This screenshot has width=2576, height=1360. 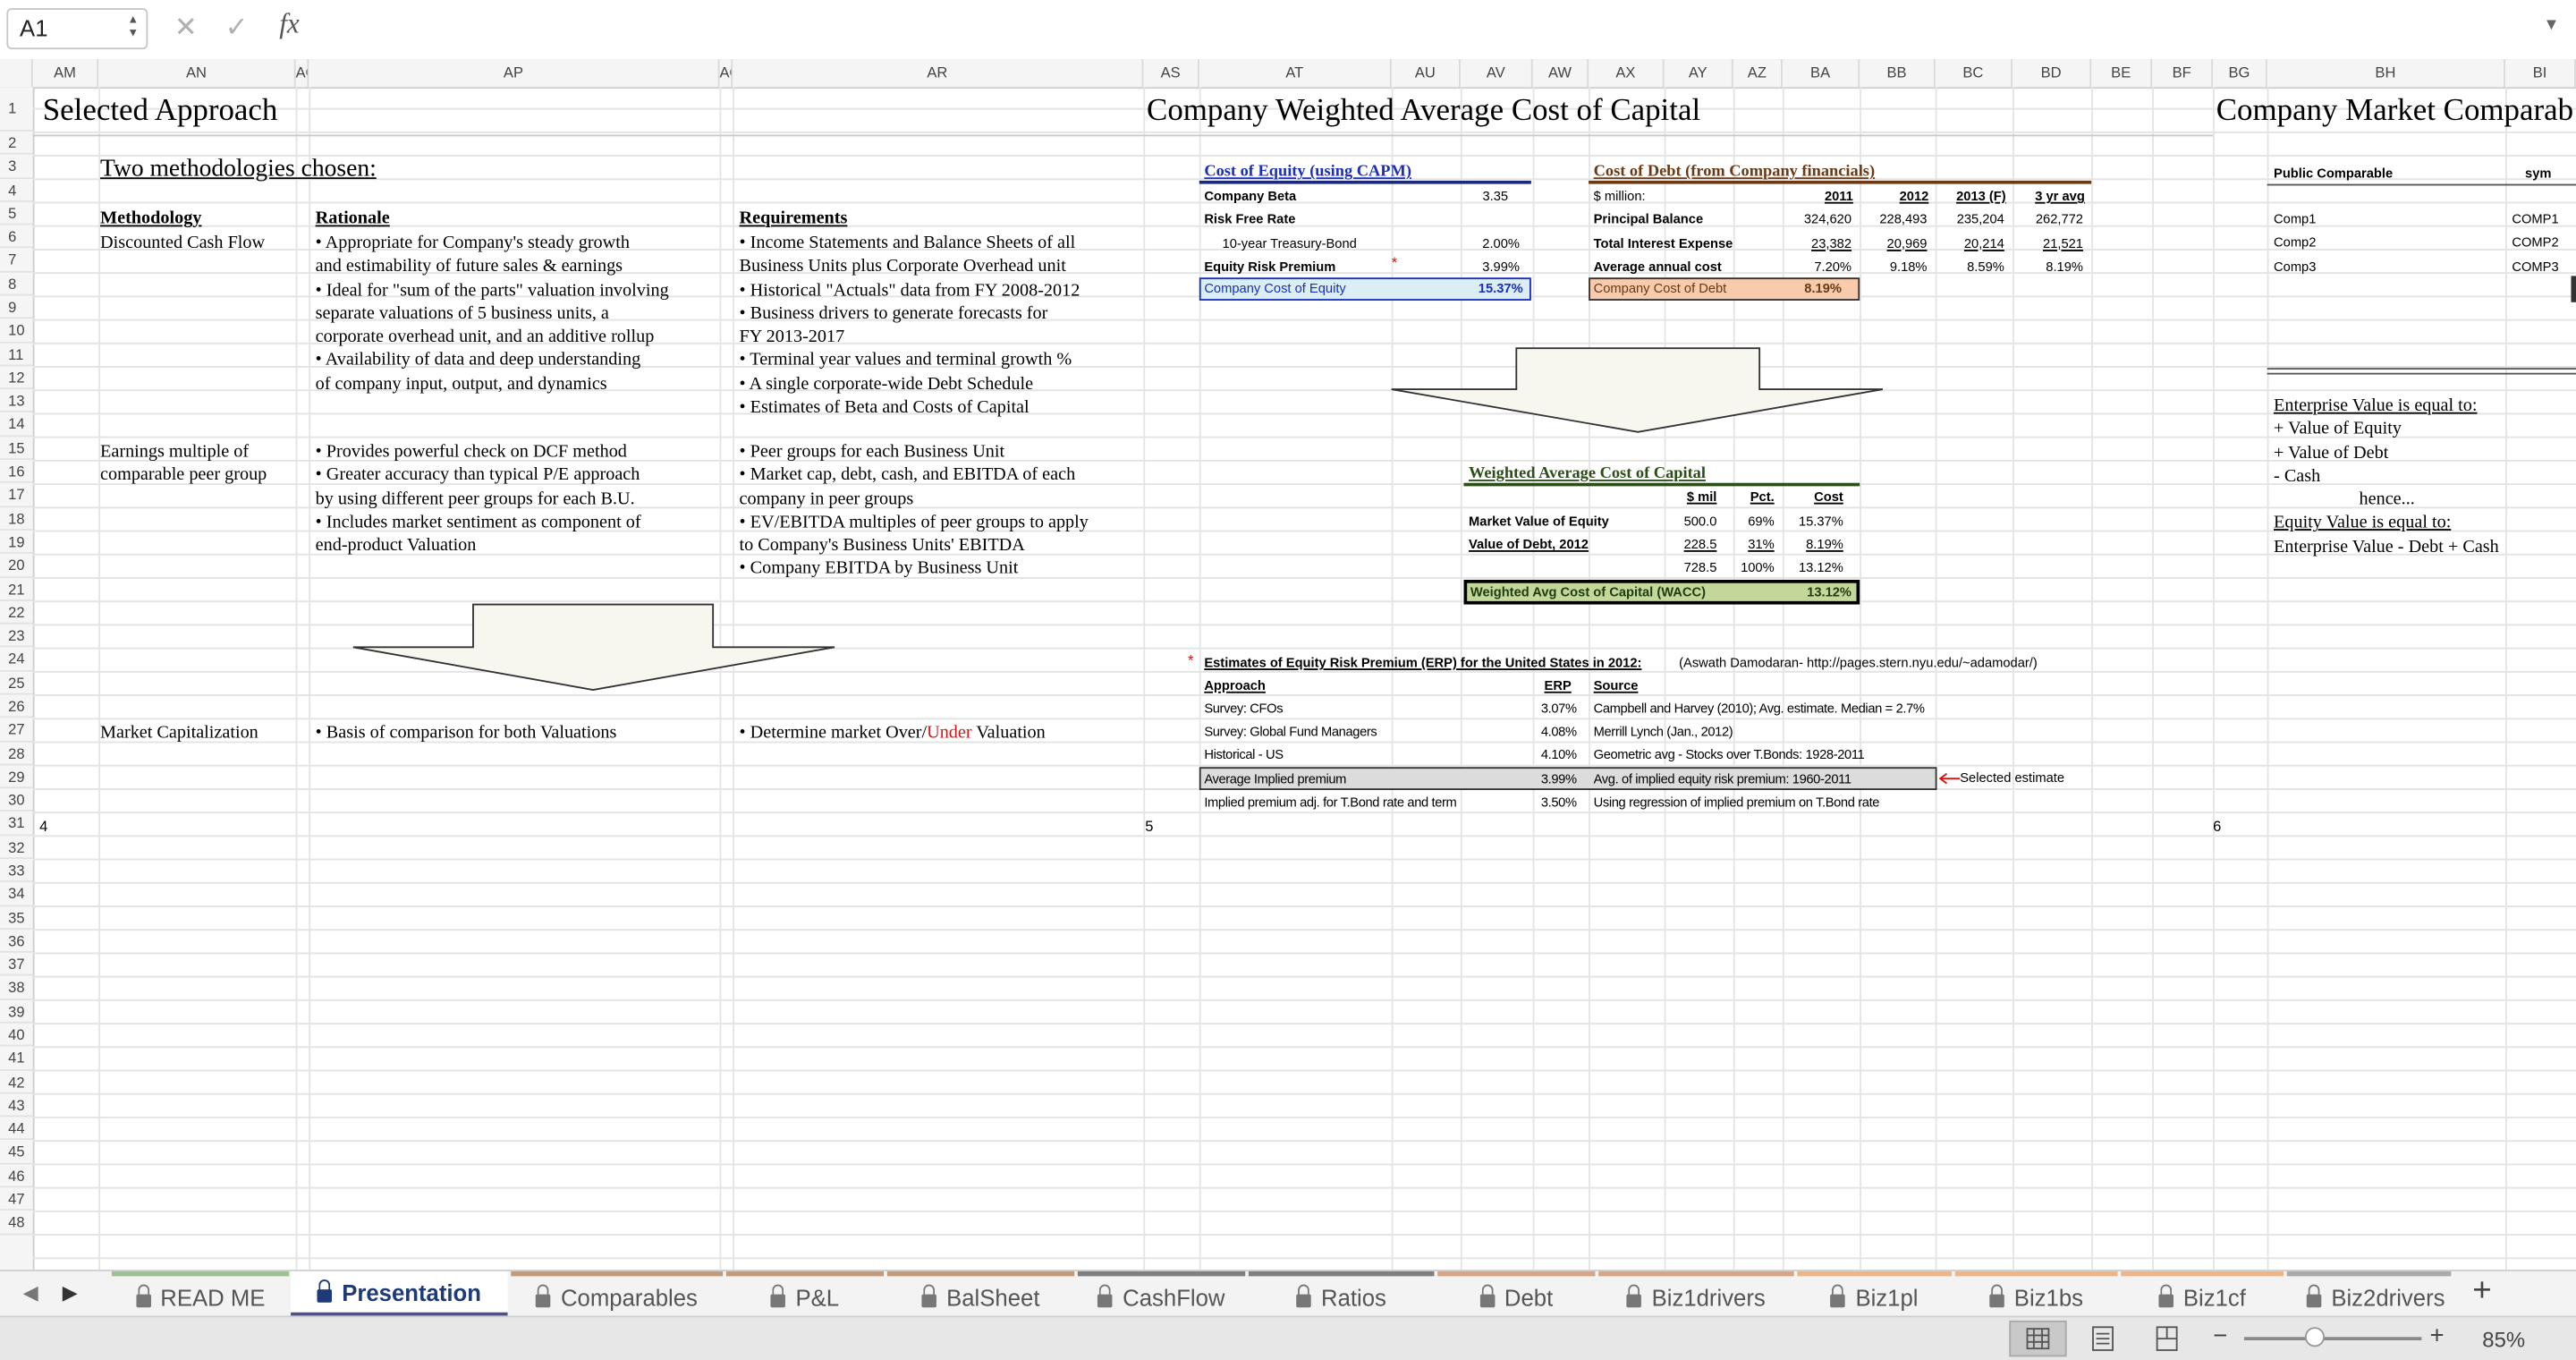 I want to click on column-header: BH, so click(x=2386, y=74).